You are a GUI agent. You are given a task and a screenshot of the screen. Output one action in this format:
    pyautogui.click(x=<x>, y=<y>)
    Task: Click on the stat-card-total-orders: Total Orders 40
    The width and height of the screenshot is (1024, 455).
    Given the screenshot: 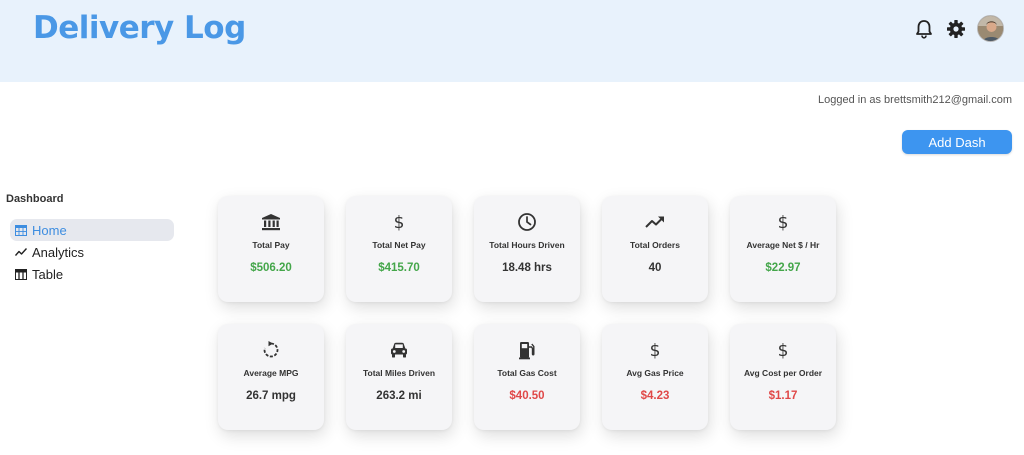 What is the action you would take?
    pyautogui.click(x=655, y=249)
    